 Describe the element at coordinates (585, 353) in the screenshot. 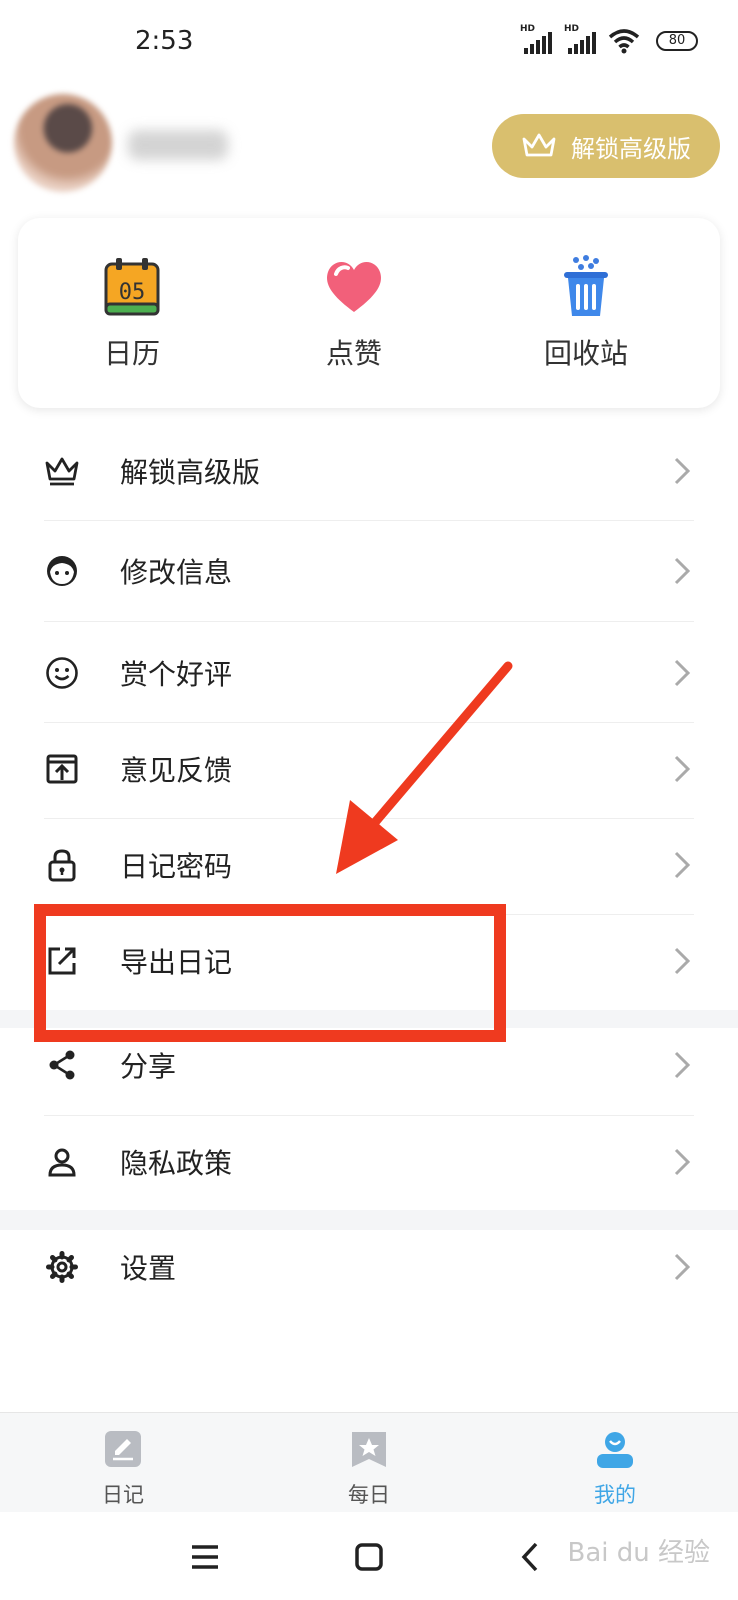

I see `quick-action-label: 回收站` at that location.